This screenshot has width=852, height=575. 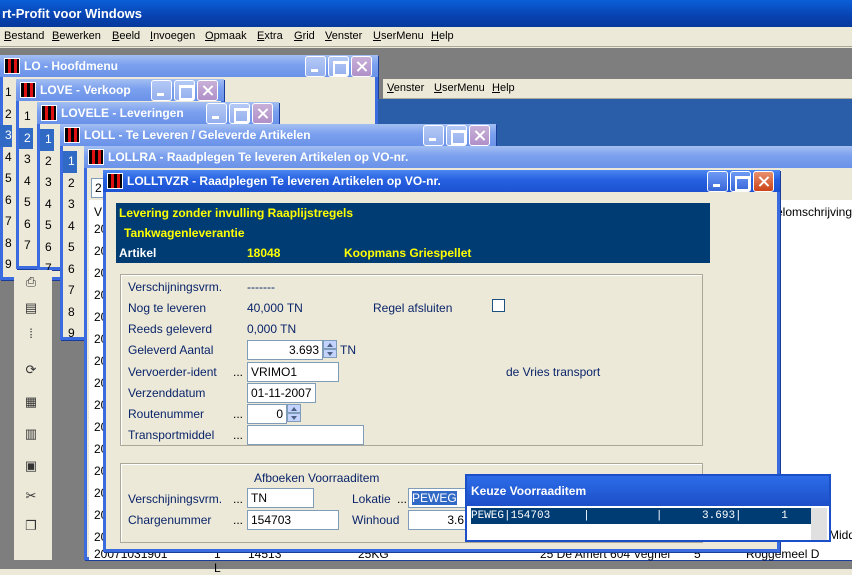 What do you see at coordinates (6, 136) in the screenshot?
I see `list-item-selected: 3` at bounding box center [6, 136].